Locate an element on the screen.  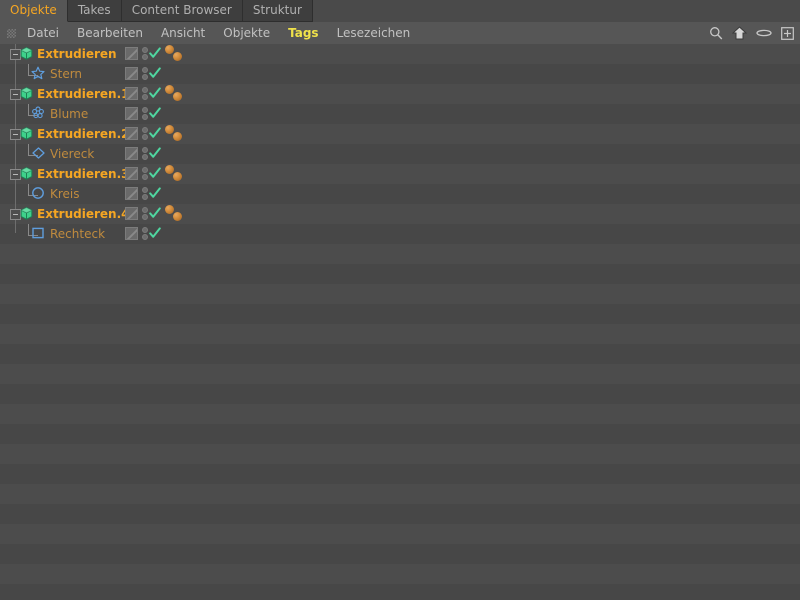
table-row: Viereck is located at coordinates (400, 154).